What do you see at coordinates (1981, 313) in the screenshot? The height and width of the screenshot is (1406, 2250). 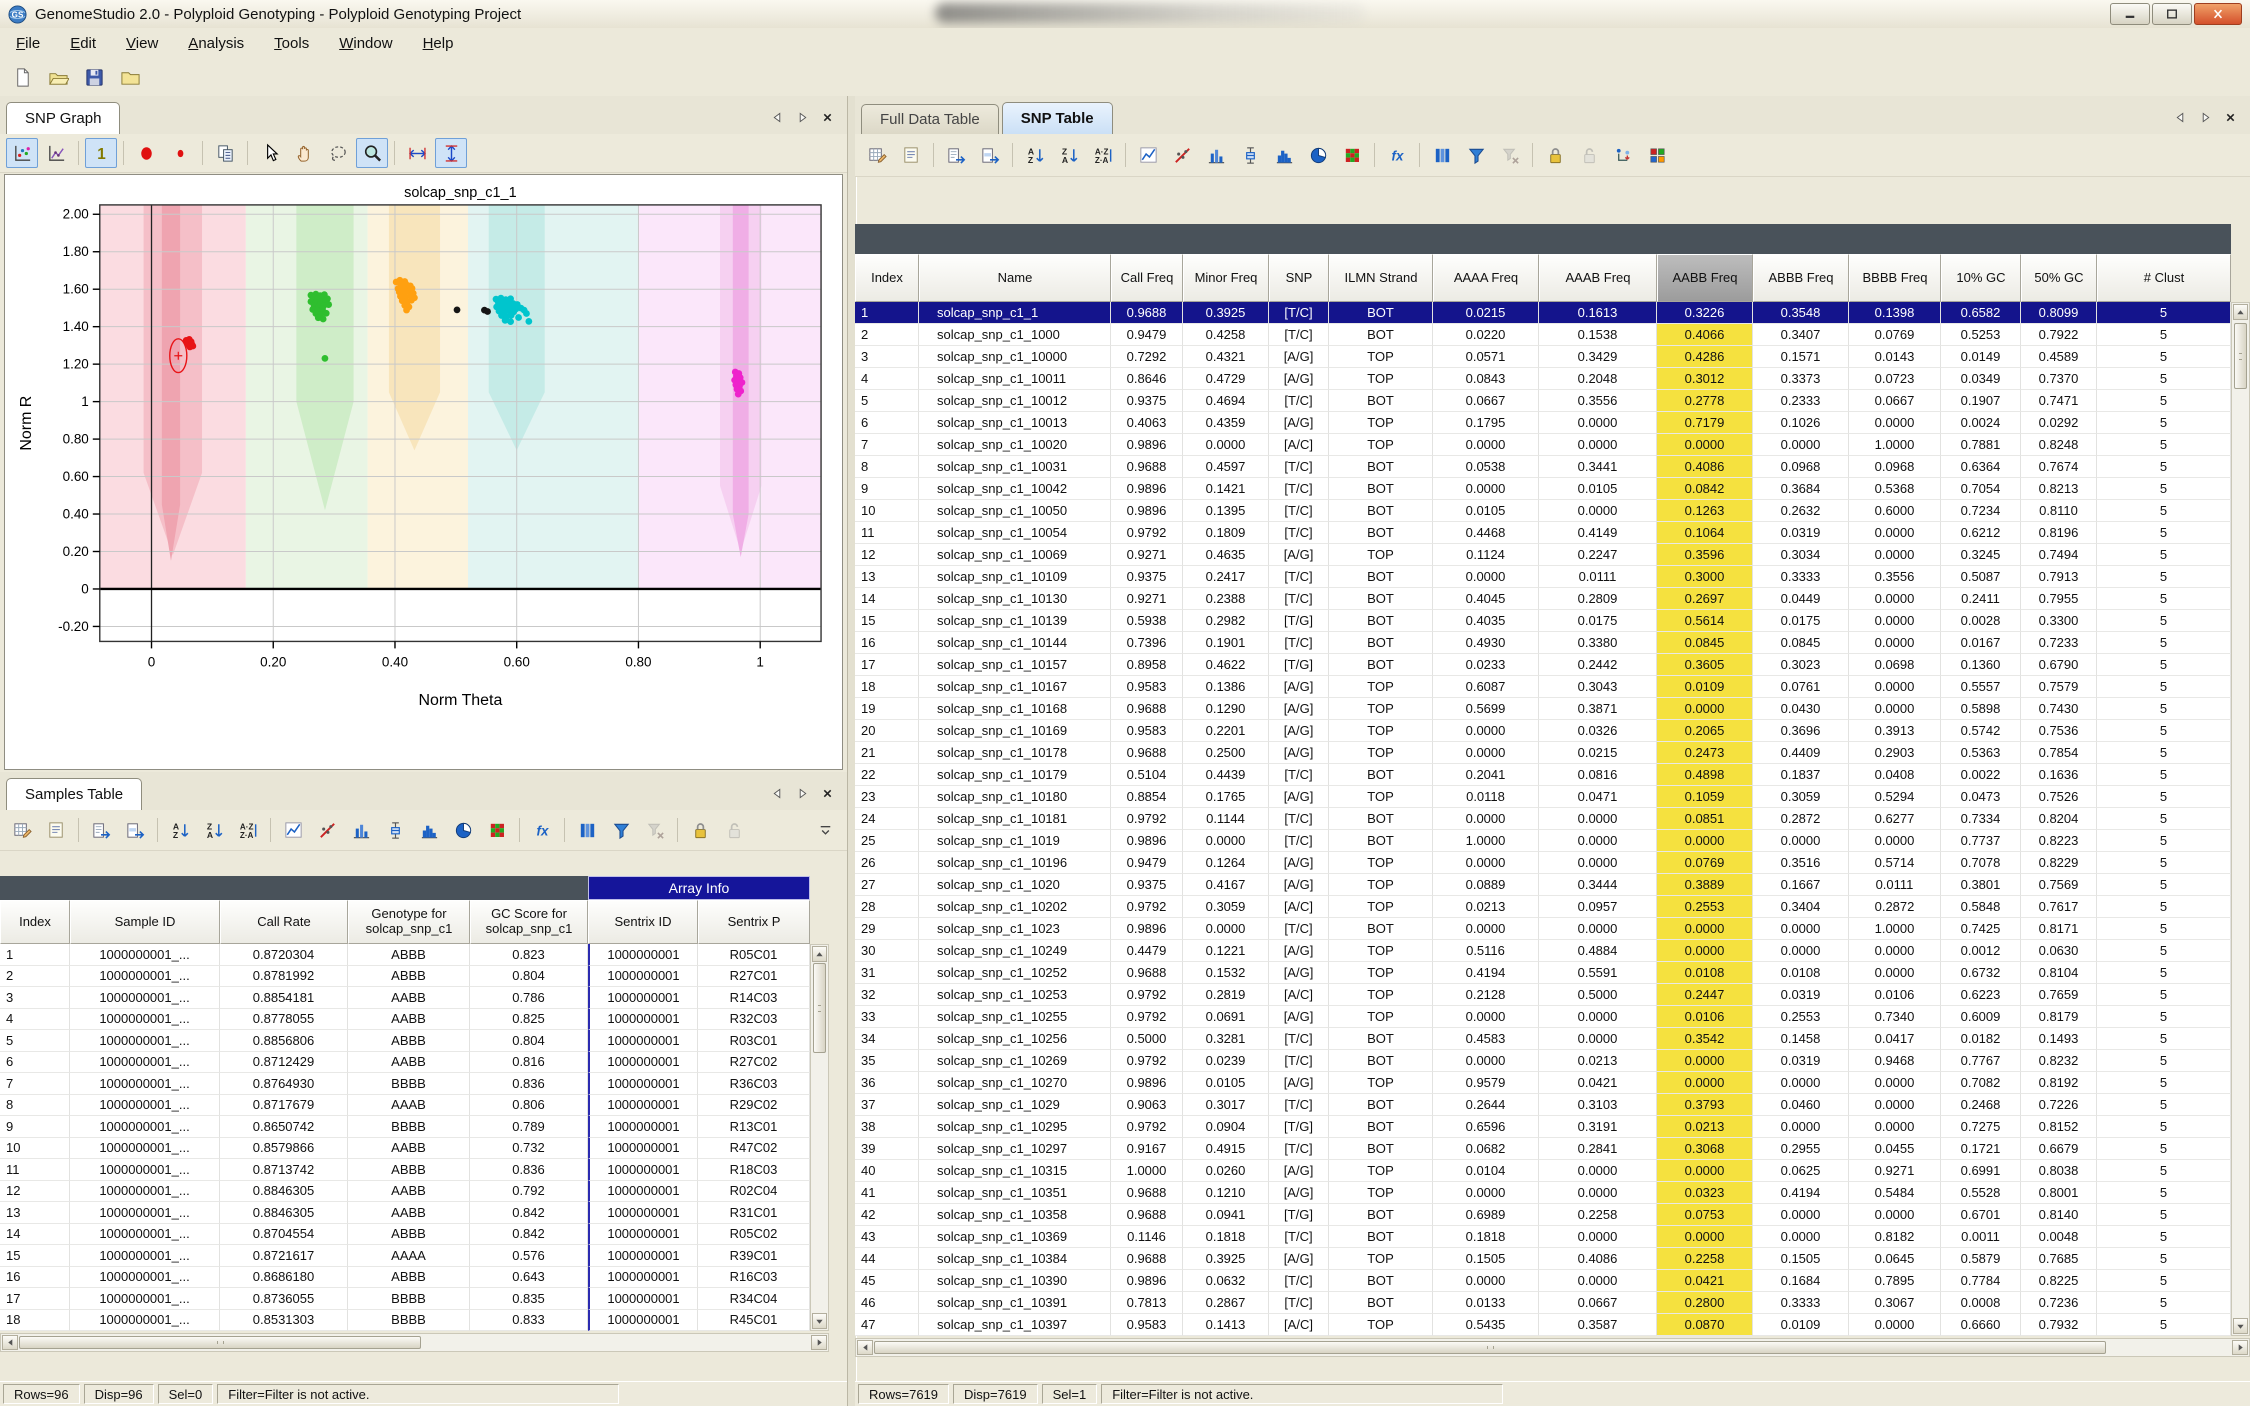 I see `table-cell: 0.6582` at bounding box center [1981, 313].